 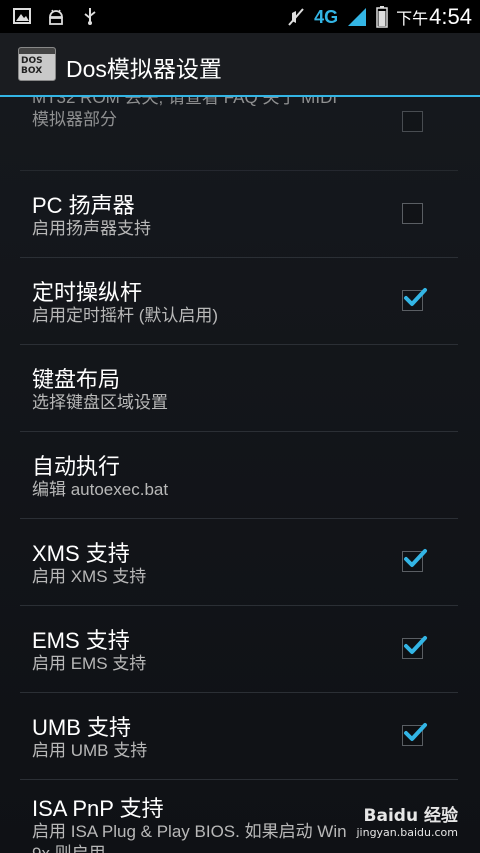 What do you see at coordinates (90, 16) in the screenshot?
I see `usb-icon` at bounding box center [90, 16].